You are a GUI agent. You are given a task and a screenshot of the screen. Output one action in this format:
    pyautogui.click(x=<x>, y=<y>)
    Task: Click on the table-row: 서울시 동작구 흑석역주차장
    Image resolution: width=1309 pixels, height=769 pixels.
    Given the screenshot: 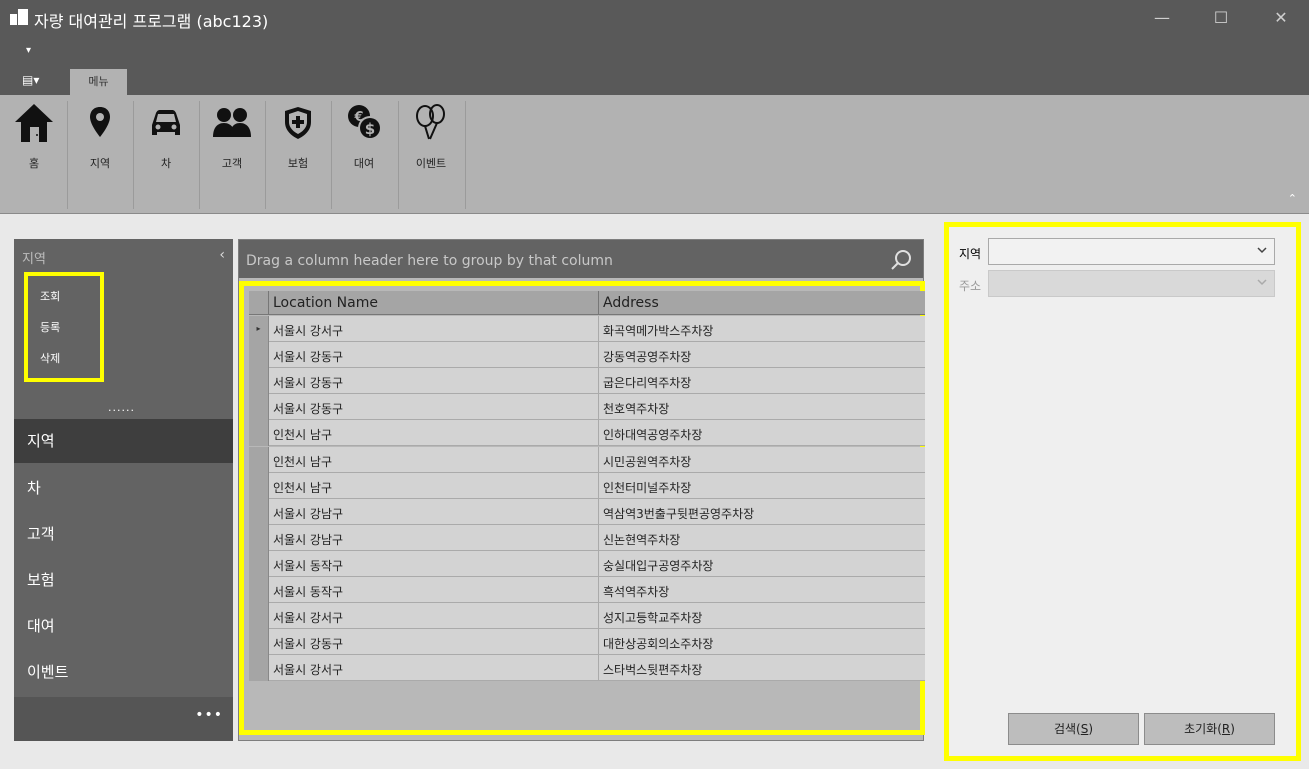 What is the action you would take?
    pyautogui.click(x=587, y=590)
    